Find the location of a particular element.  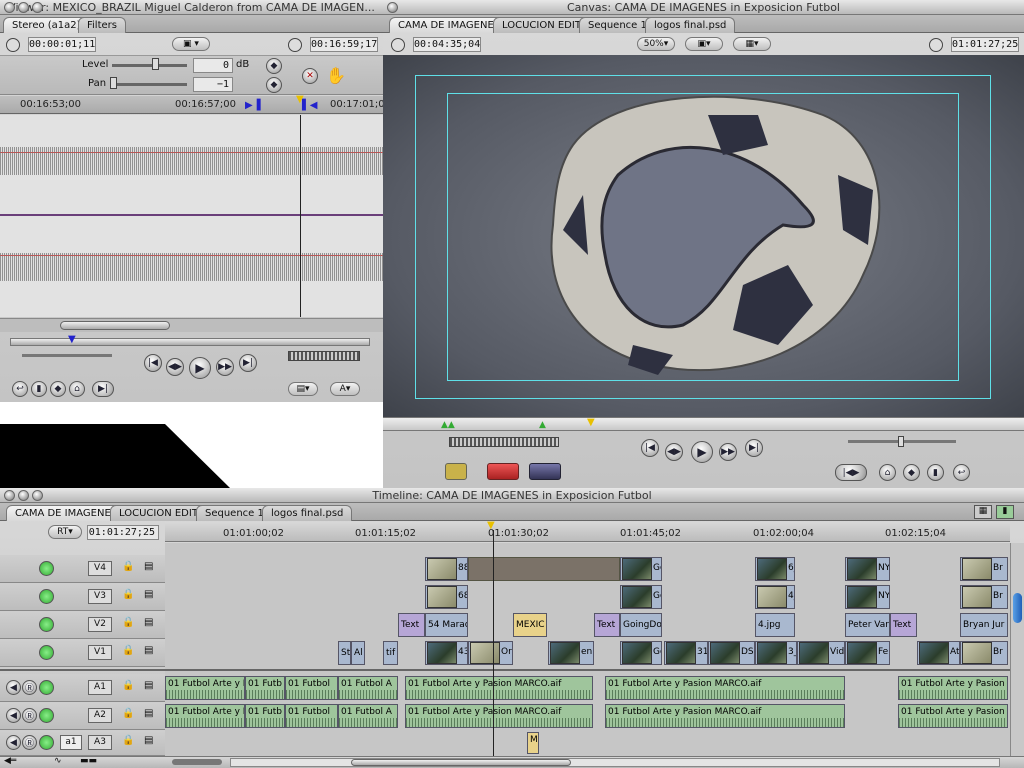

tab-locucion-edit: LOCUCION EDIT is located at coordinates (158, 513).